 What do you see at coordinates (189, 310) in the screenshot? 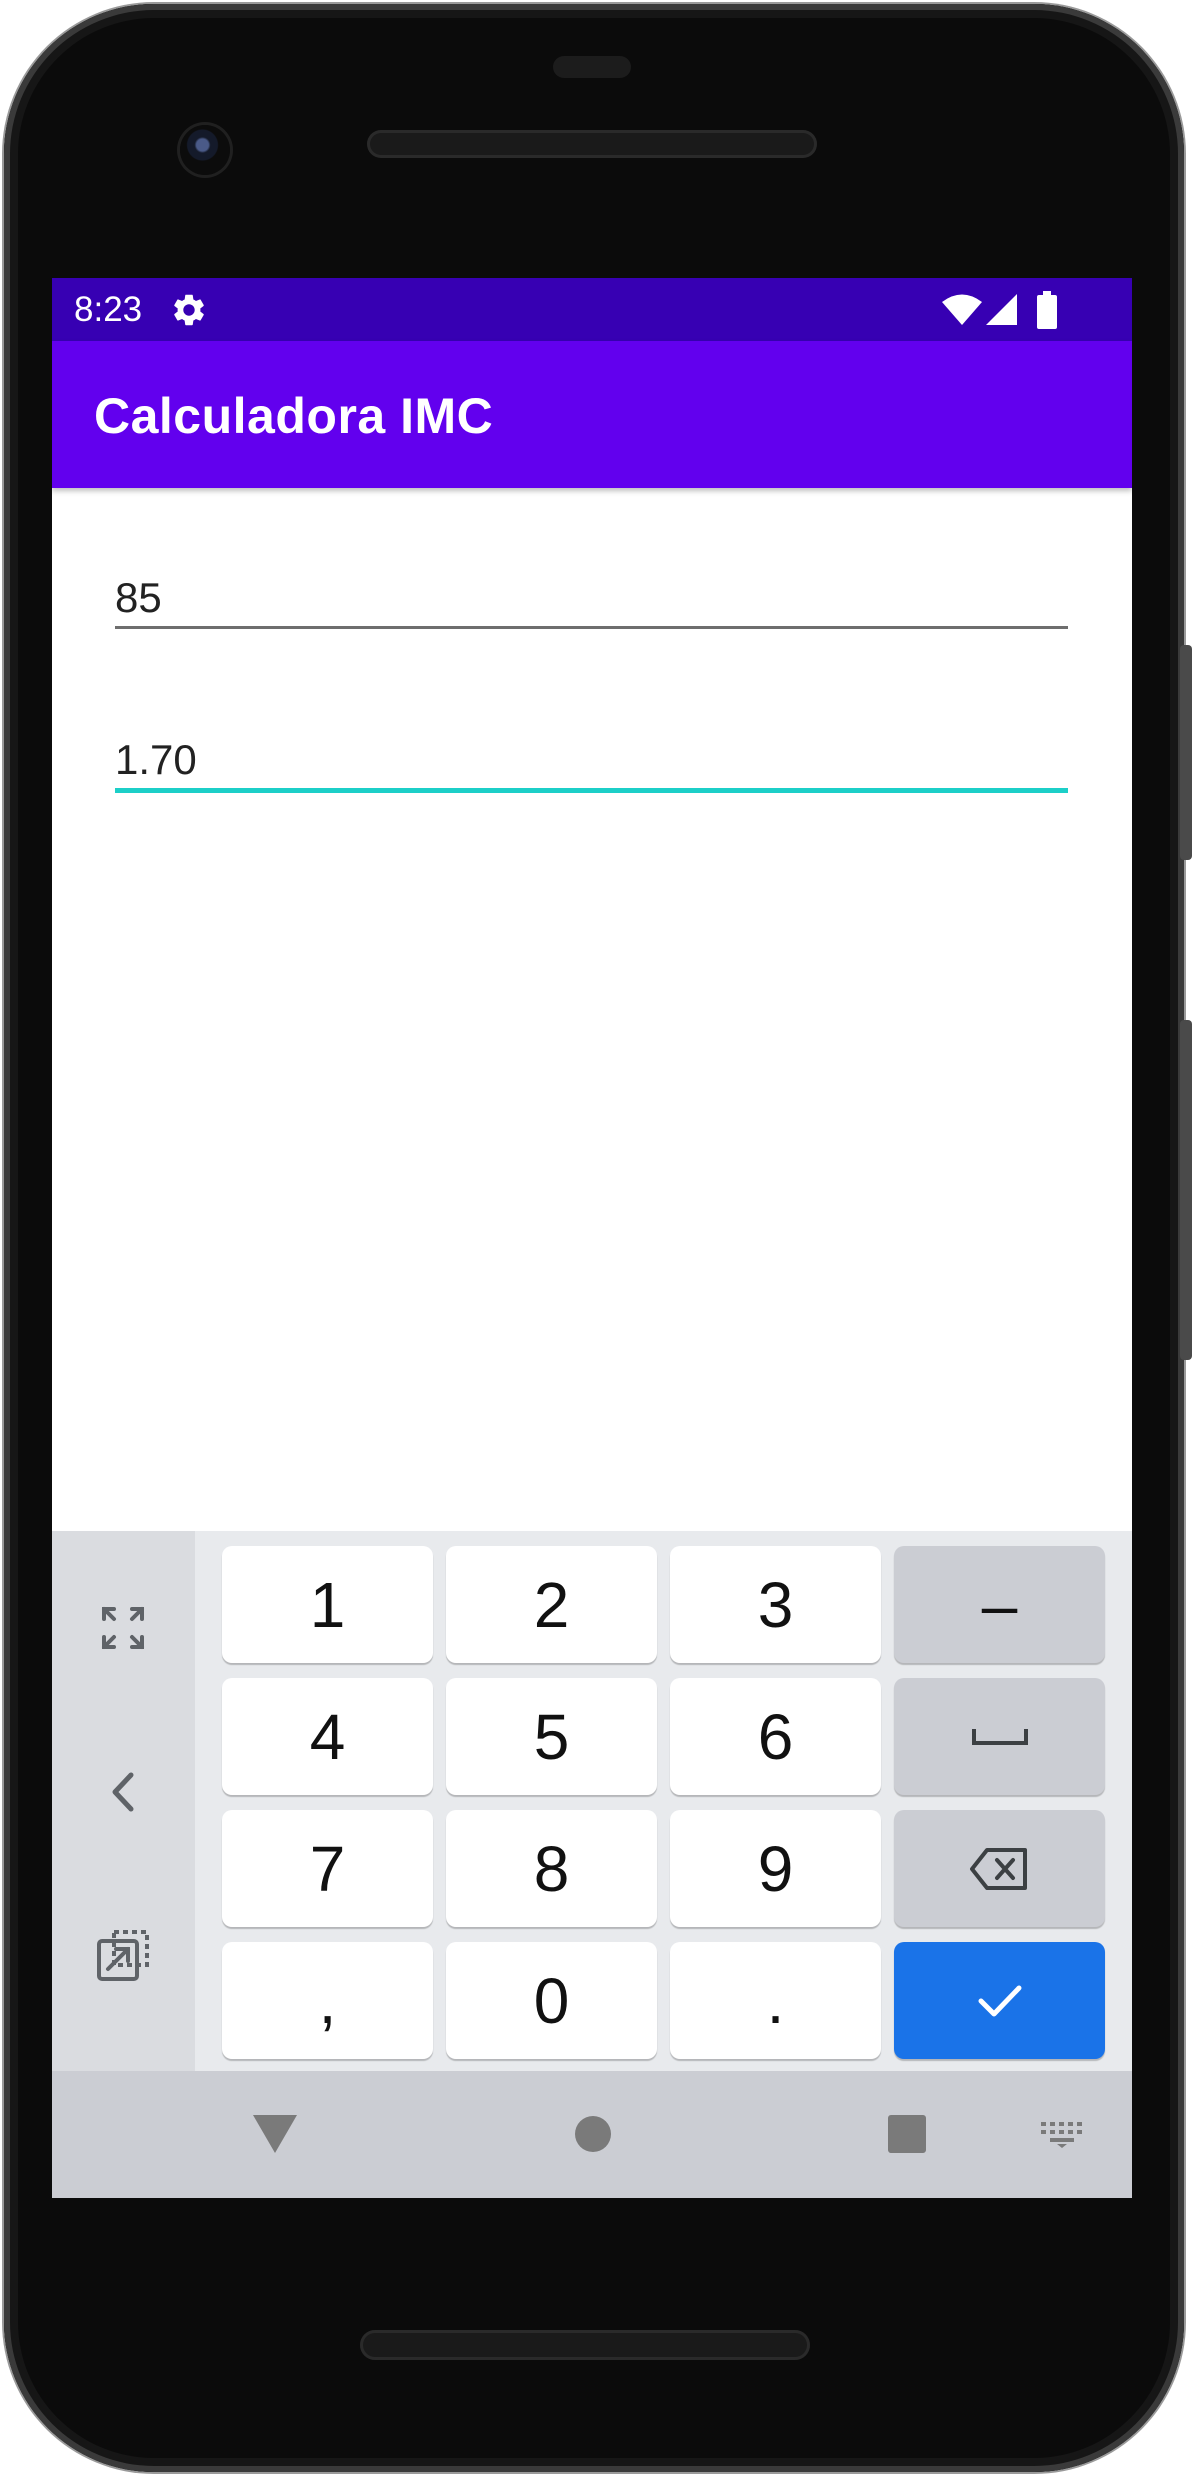
I see `settings-icon` at bounding box center [189, 310].